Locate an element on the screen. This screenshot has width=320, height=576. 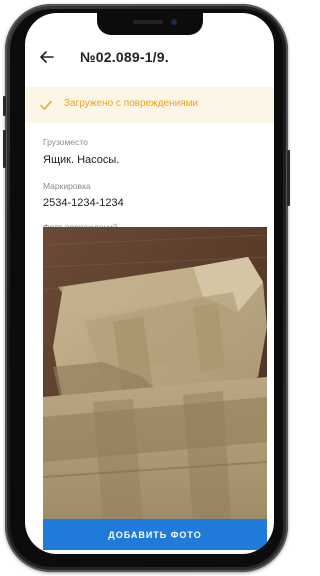
cargo-value: Ящик. Насосы. is located at coordinates (81, 160).